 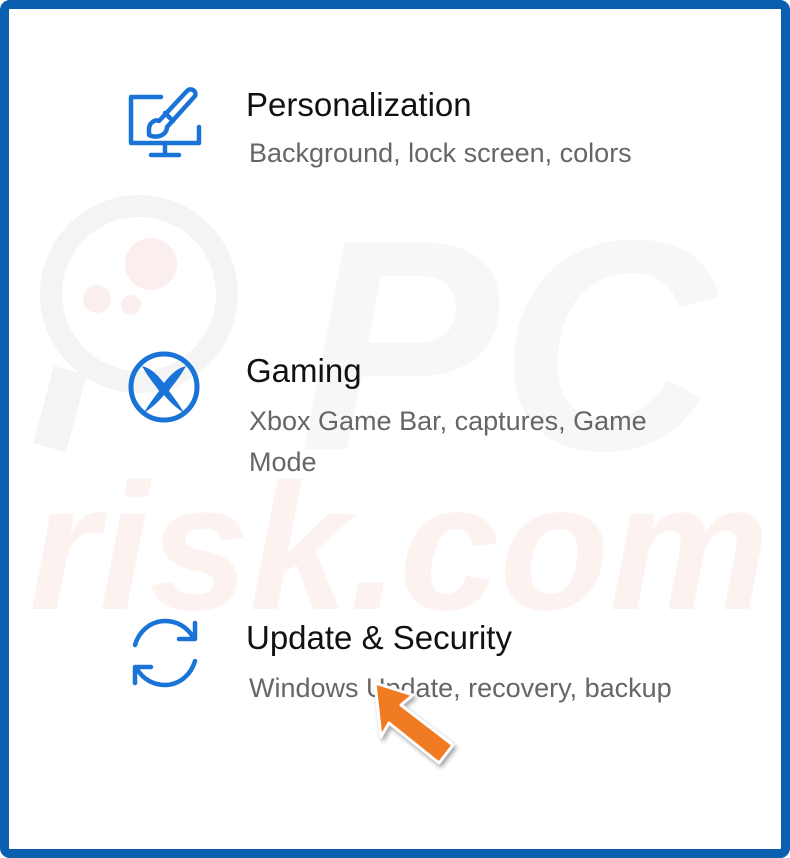 I want to click on personalization-monitor-brush-icon, so click(x=159, y=128).